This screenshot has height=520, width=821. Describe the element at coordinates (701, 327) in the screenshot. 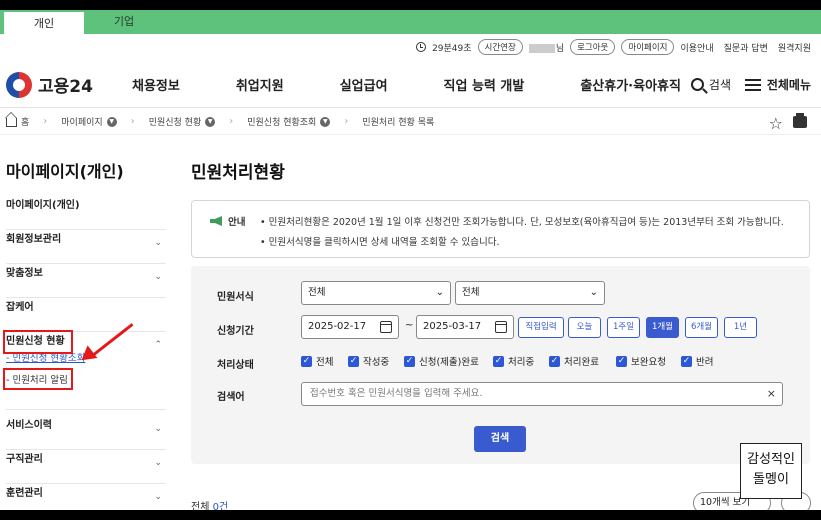

I see `period-button-6months: 6개월` at that location.